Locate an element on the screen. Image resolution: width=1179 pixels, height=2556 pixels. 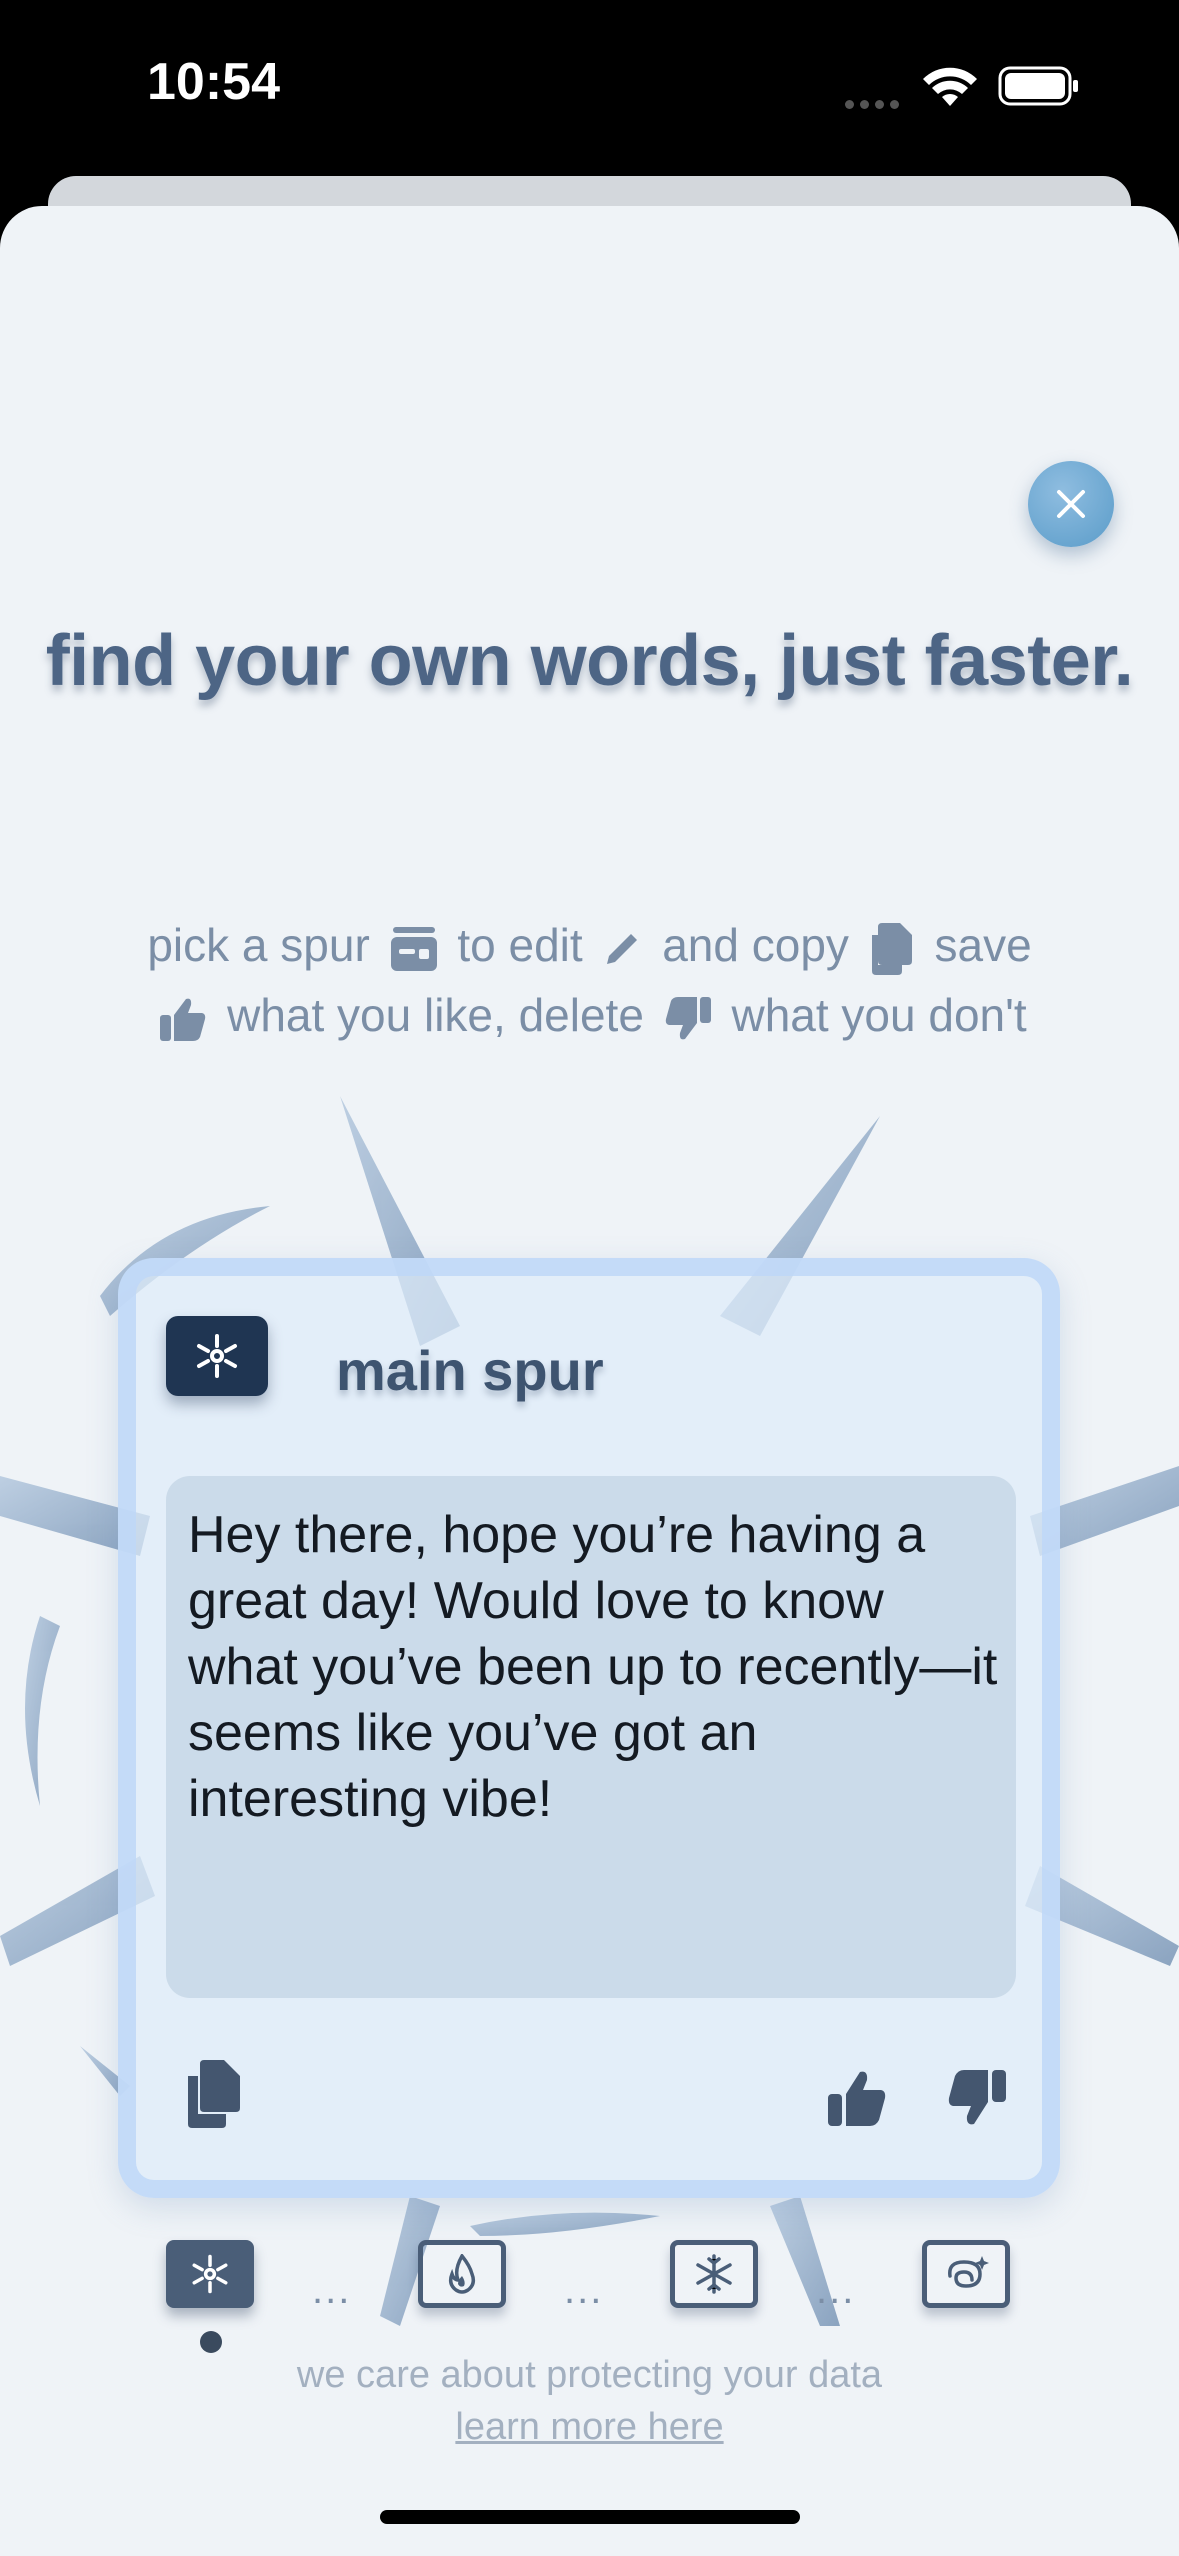
instruction-and-copy: and copy is located at coordinates (755, 945).